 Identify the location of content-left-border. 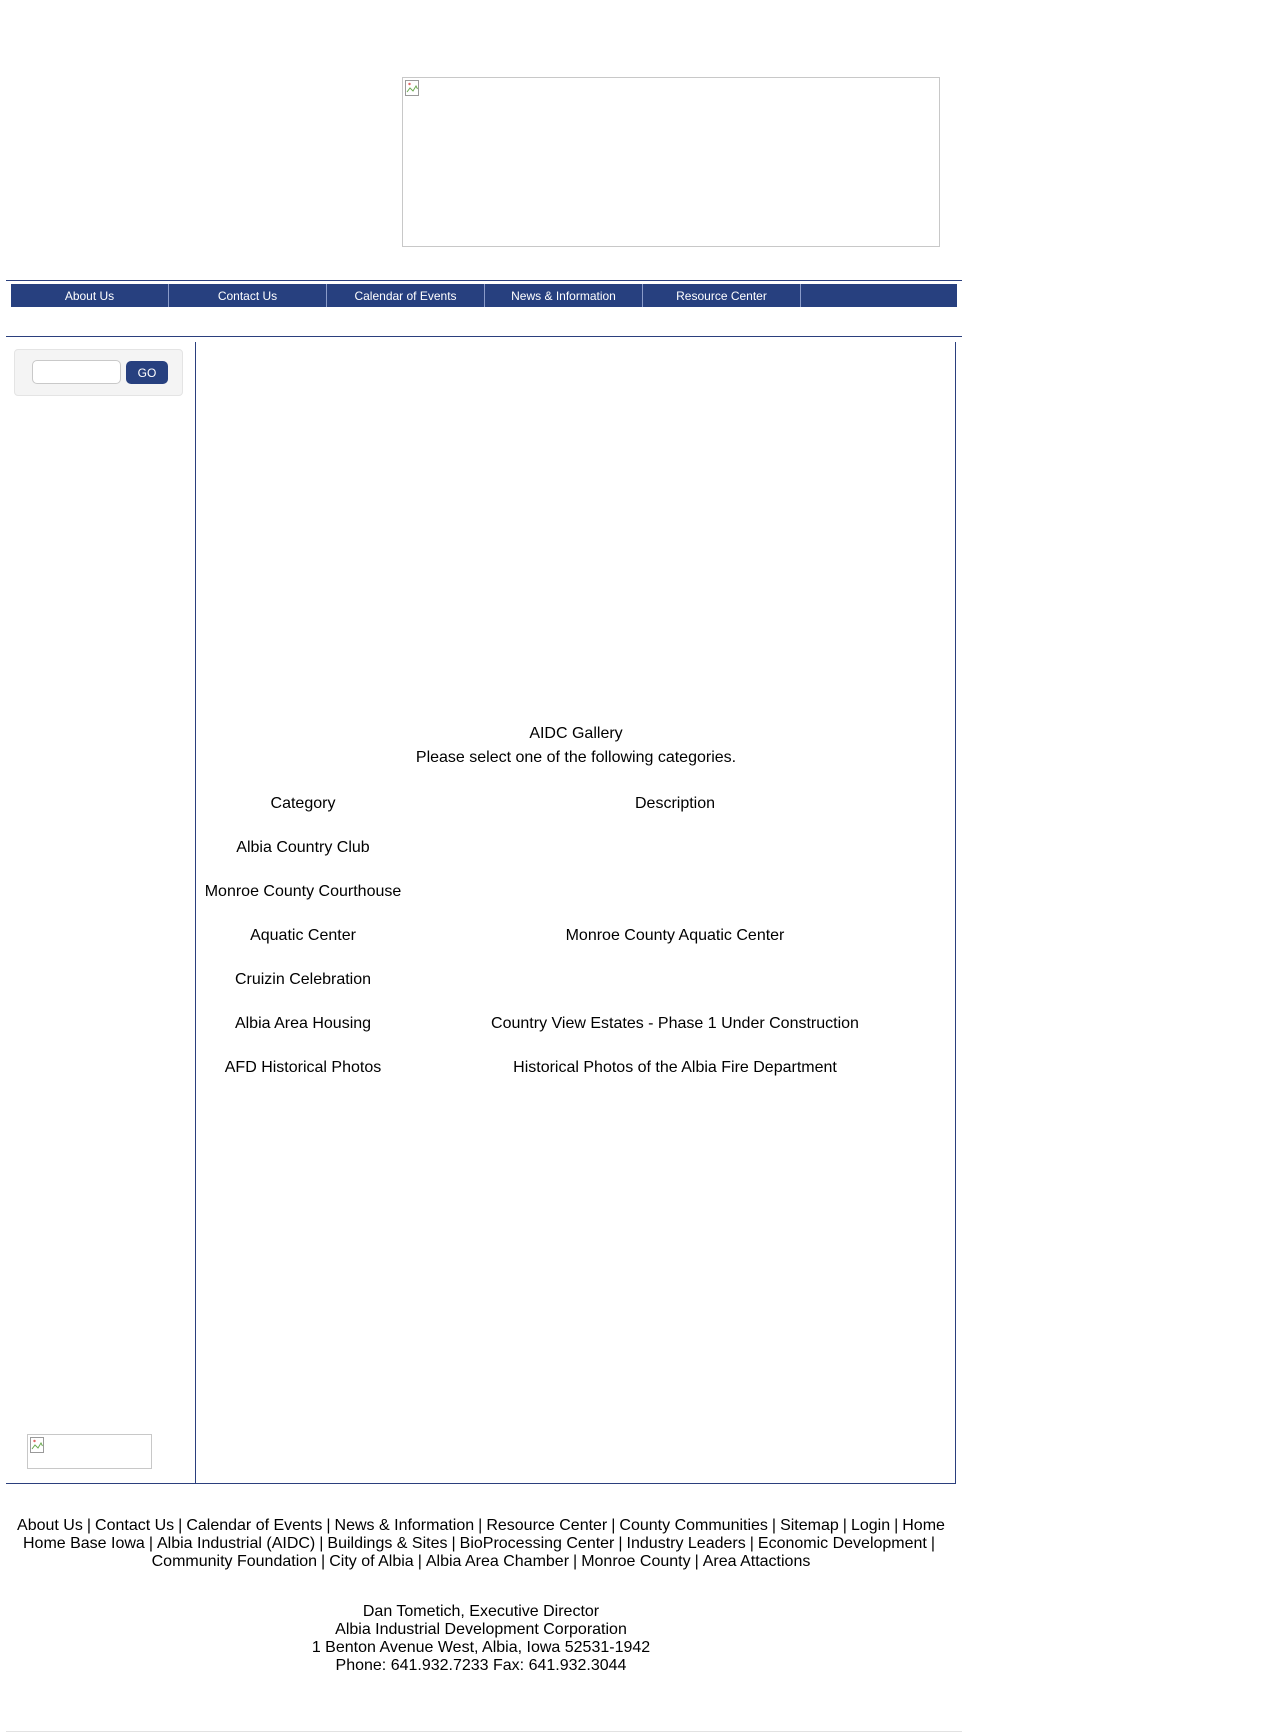
(195, 913).